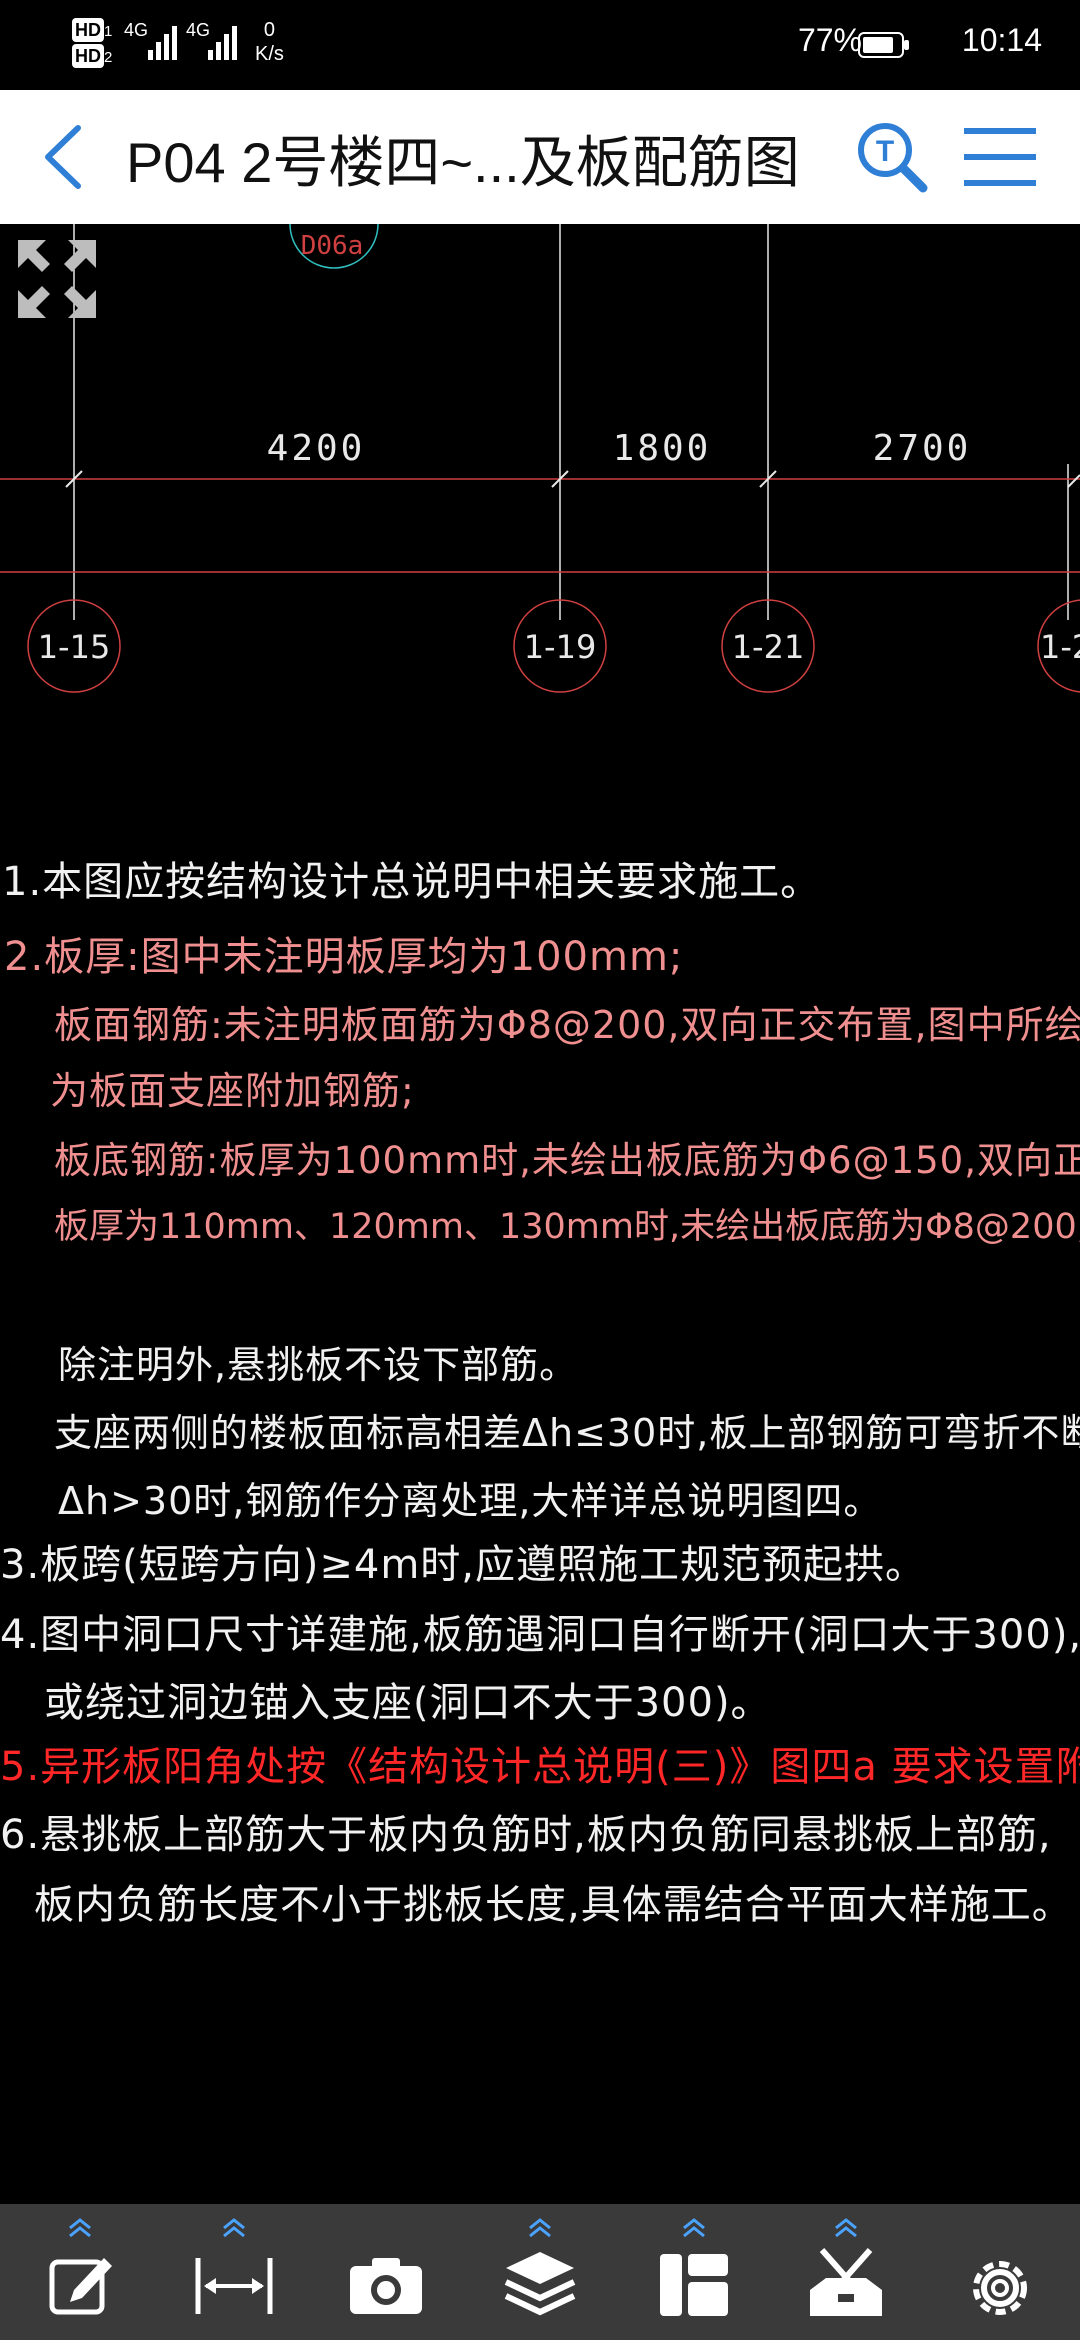 This screenshot has width=1080, height=2340. Describe the element at coordinates (88, 30) in the screenshot. I see `hd1-badge: HD` at that location.